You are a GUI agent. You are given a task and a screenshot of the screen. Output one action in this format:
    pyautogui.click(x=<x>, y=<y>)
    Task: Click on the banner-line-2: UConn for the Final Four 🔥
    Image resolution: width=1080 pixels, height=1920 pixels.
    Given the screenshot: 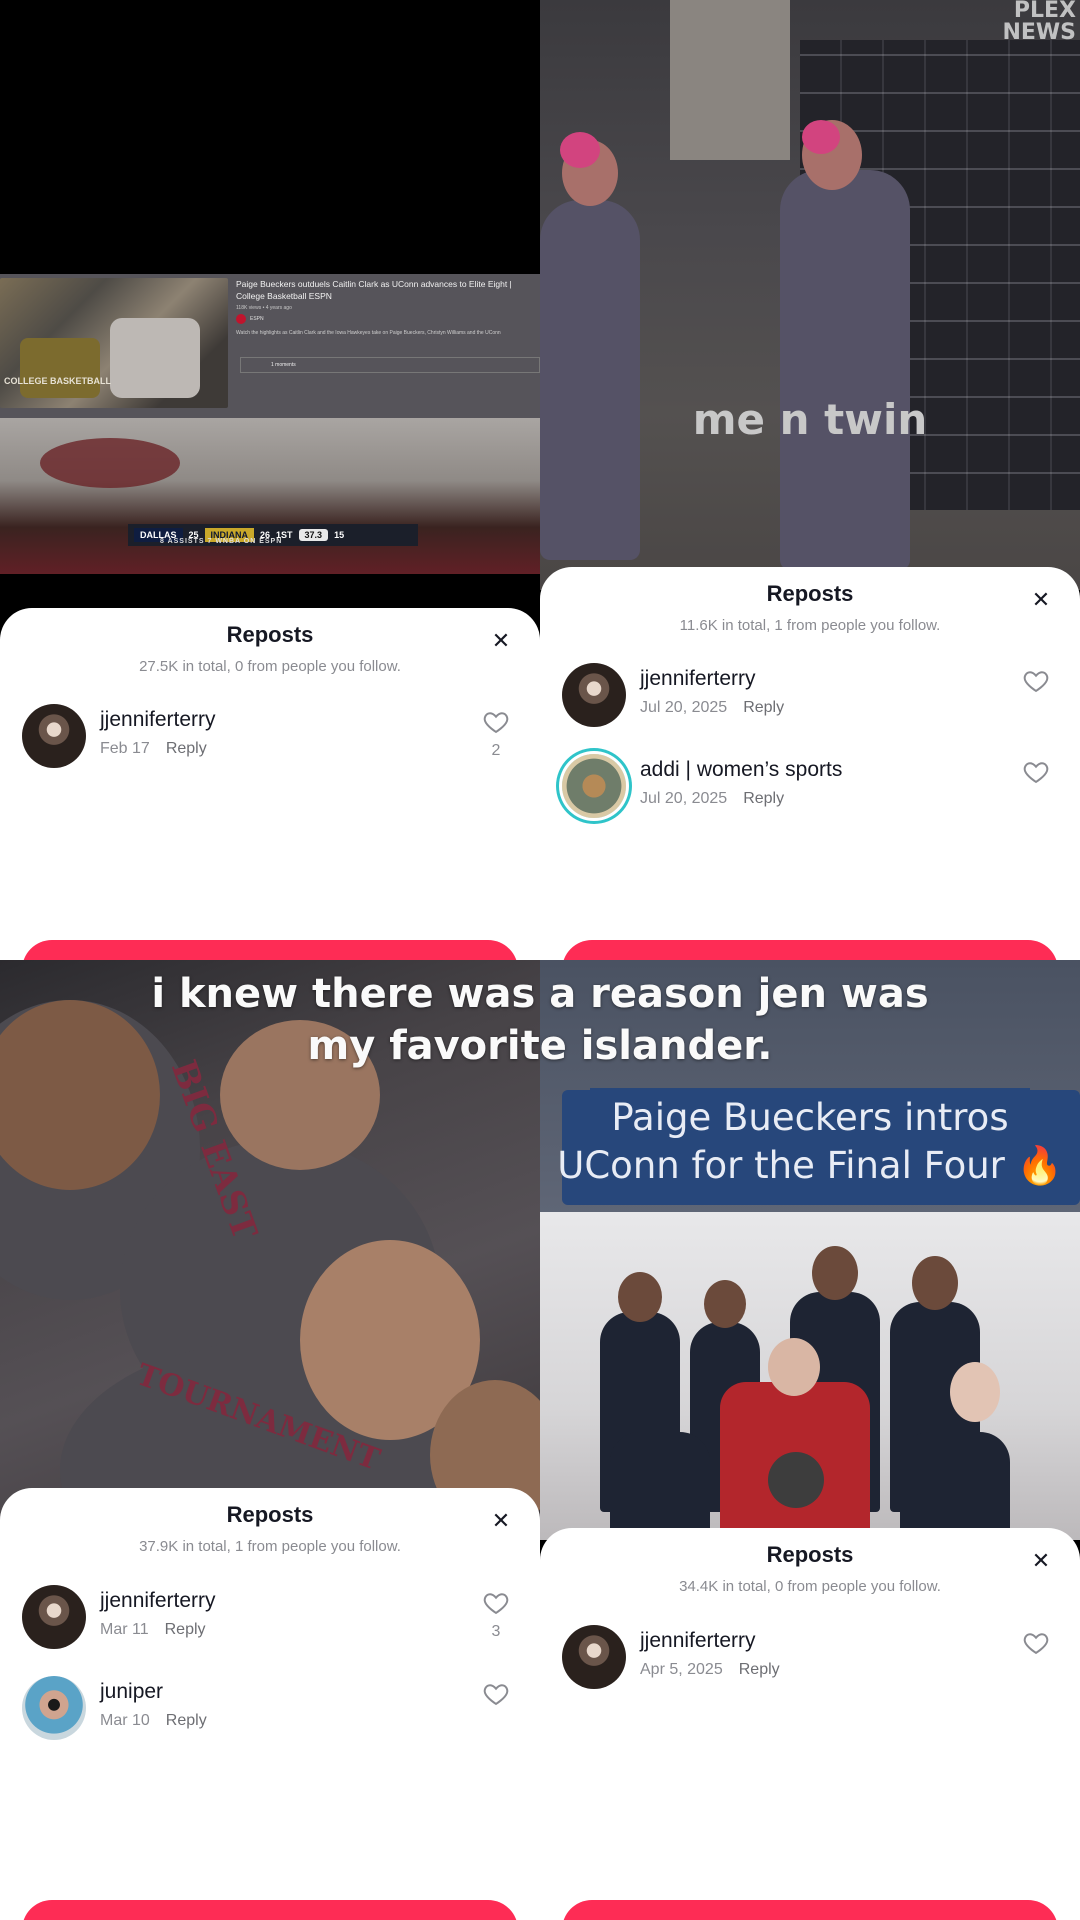 What is the action you would take?
    pyautogui.click(x=810, y=1165)
    